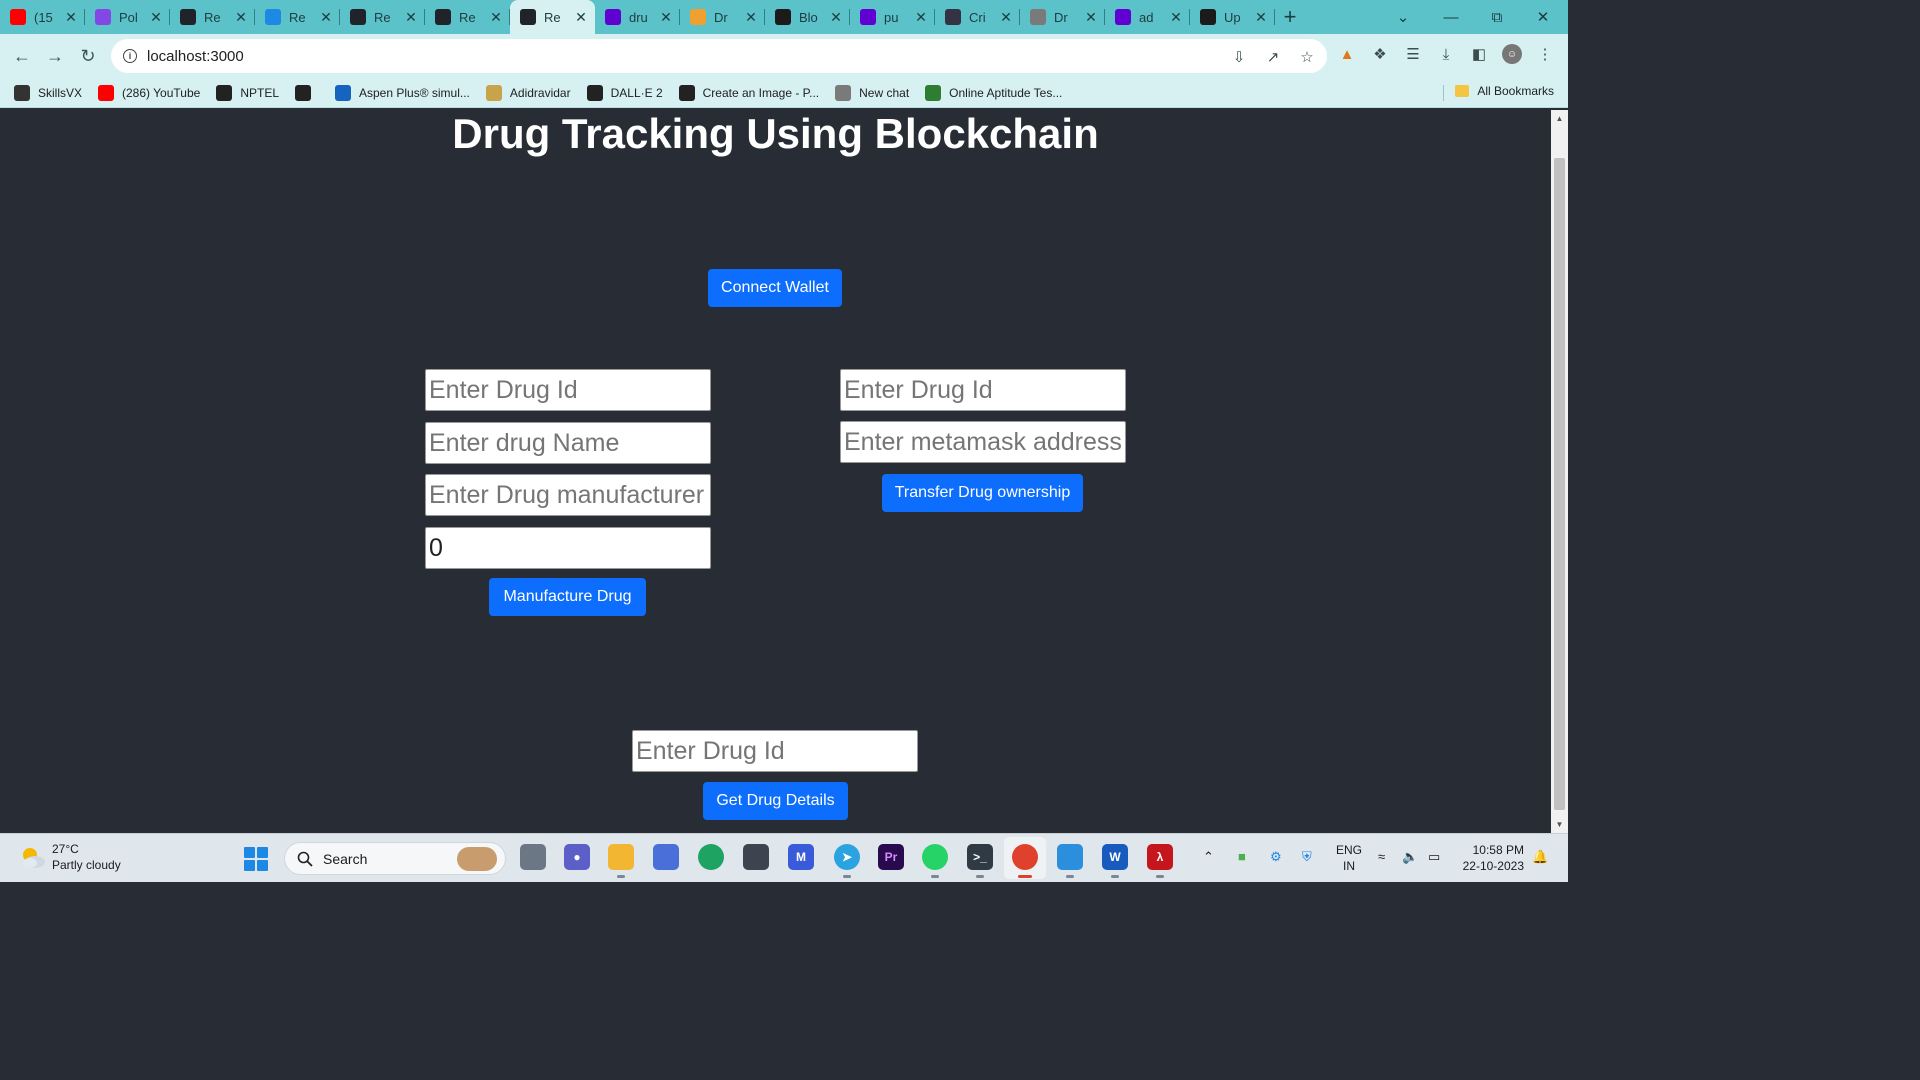 This screenshot has height=1080, width=1920. I want to click on connect-wallet-button: Connect Wallet, so click(775, 288).